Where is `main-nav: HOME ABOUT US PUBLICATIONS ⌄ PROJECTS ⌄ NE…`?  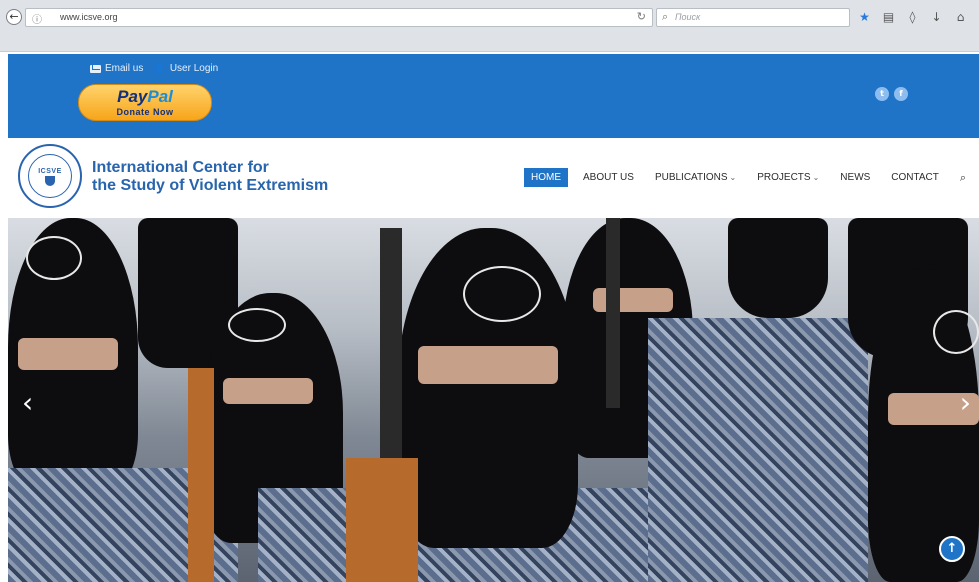
main-nav: HOME ABOUT US PUBLICATIONS ⌄ PROJECTS ⌄ NE… is located at coordinates (745, 177).